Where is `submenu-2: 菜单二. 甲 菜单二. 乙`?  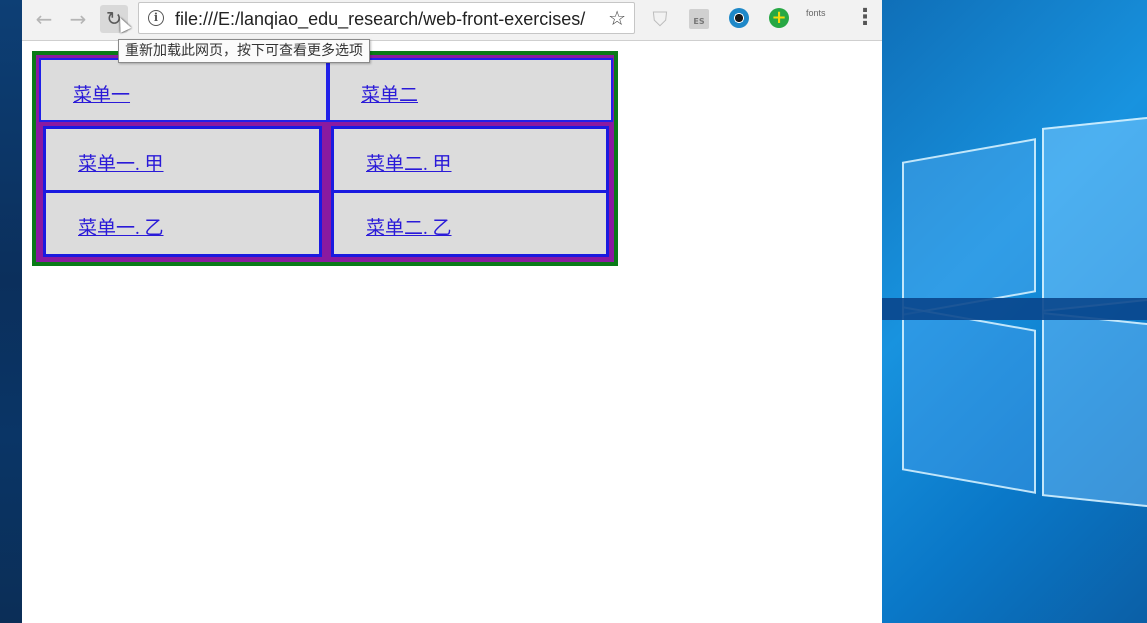 submenu-2: 菜单二. 甲 菜单二. 乙 is located at coordinates (470, 190).